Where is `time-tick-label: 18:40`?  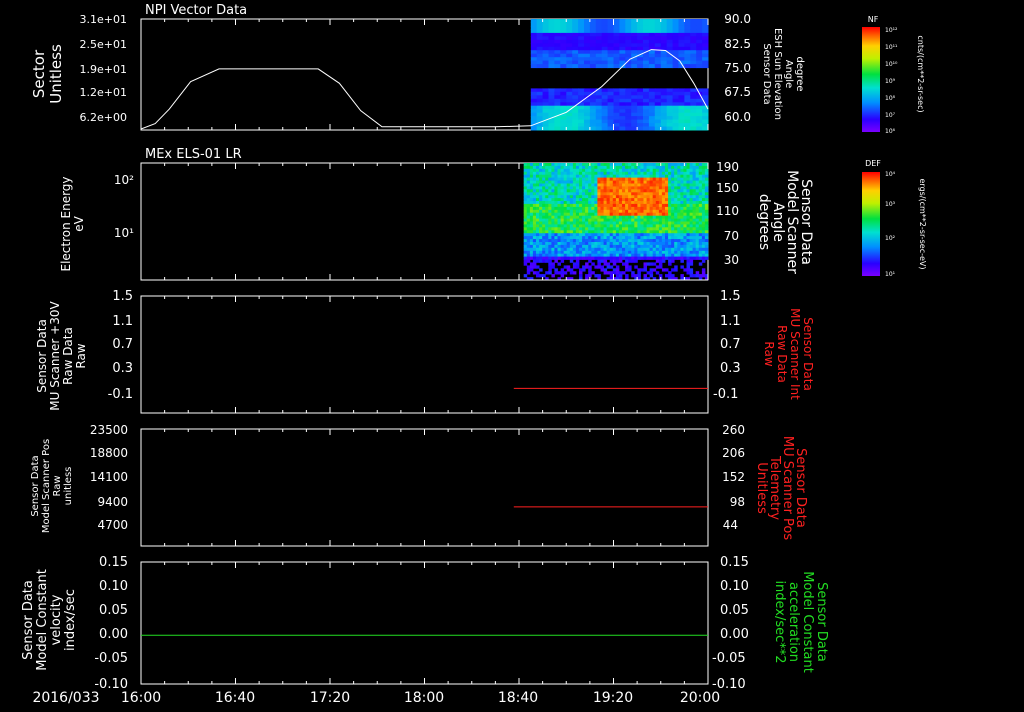
time-tick-label: 18:40 is located at coordinates (518, 698).